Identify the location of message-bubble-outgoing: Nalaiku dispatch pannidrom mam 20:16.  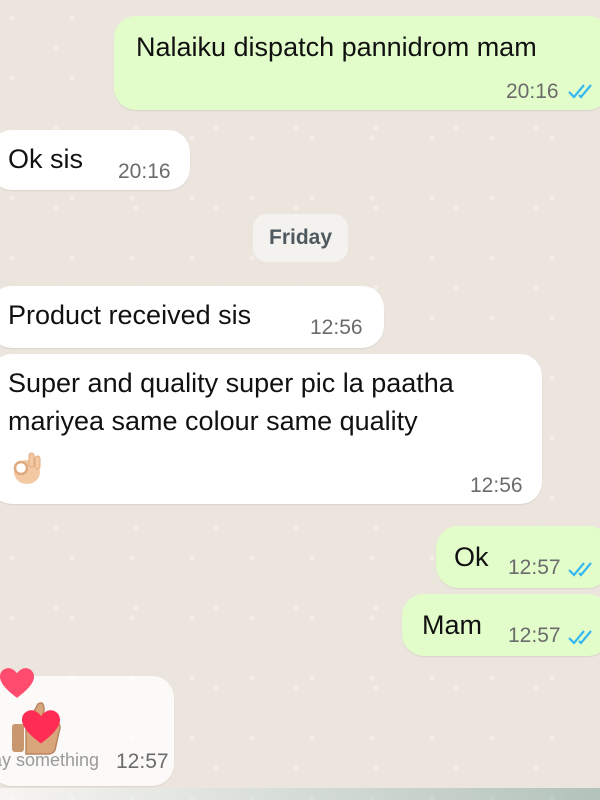
(357, 63).